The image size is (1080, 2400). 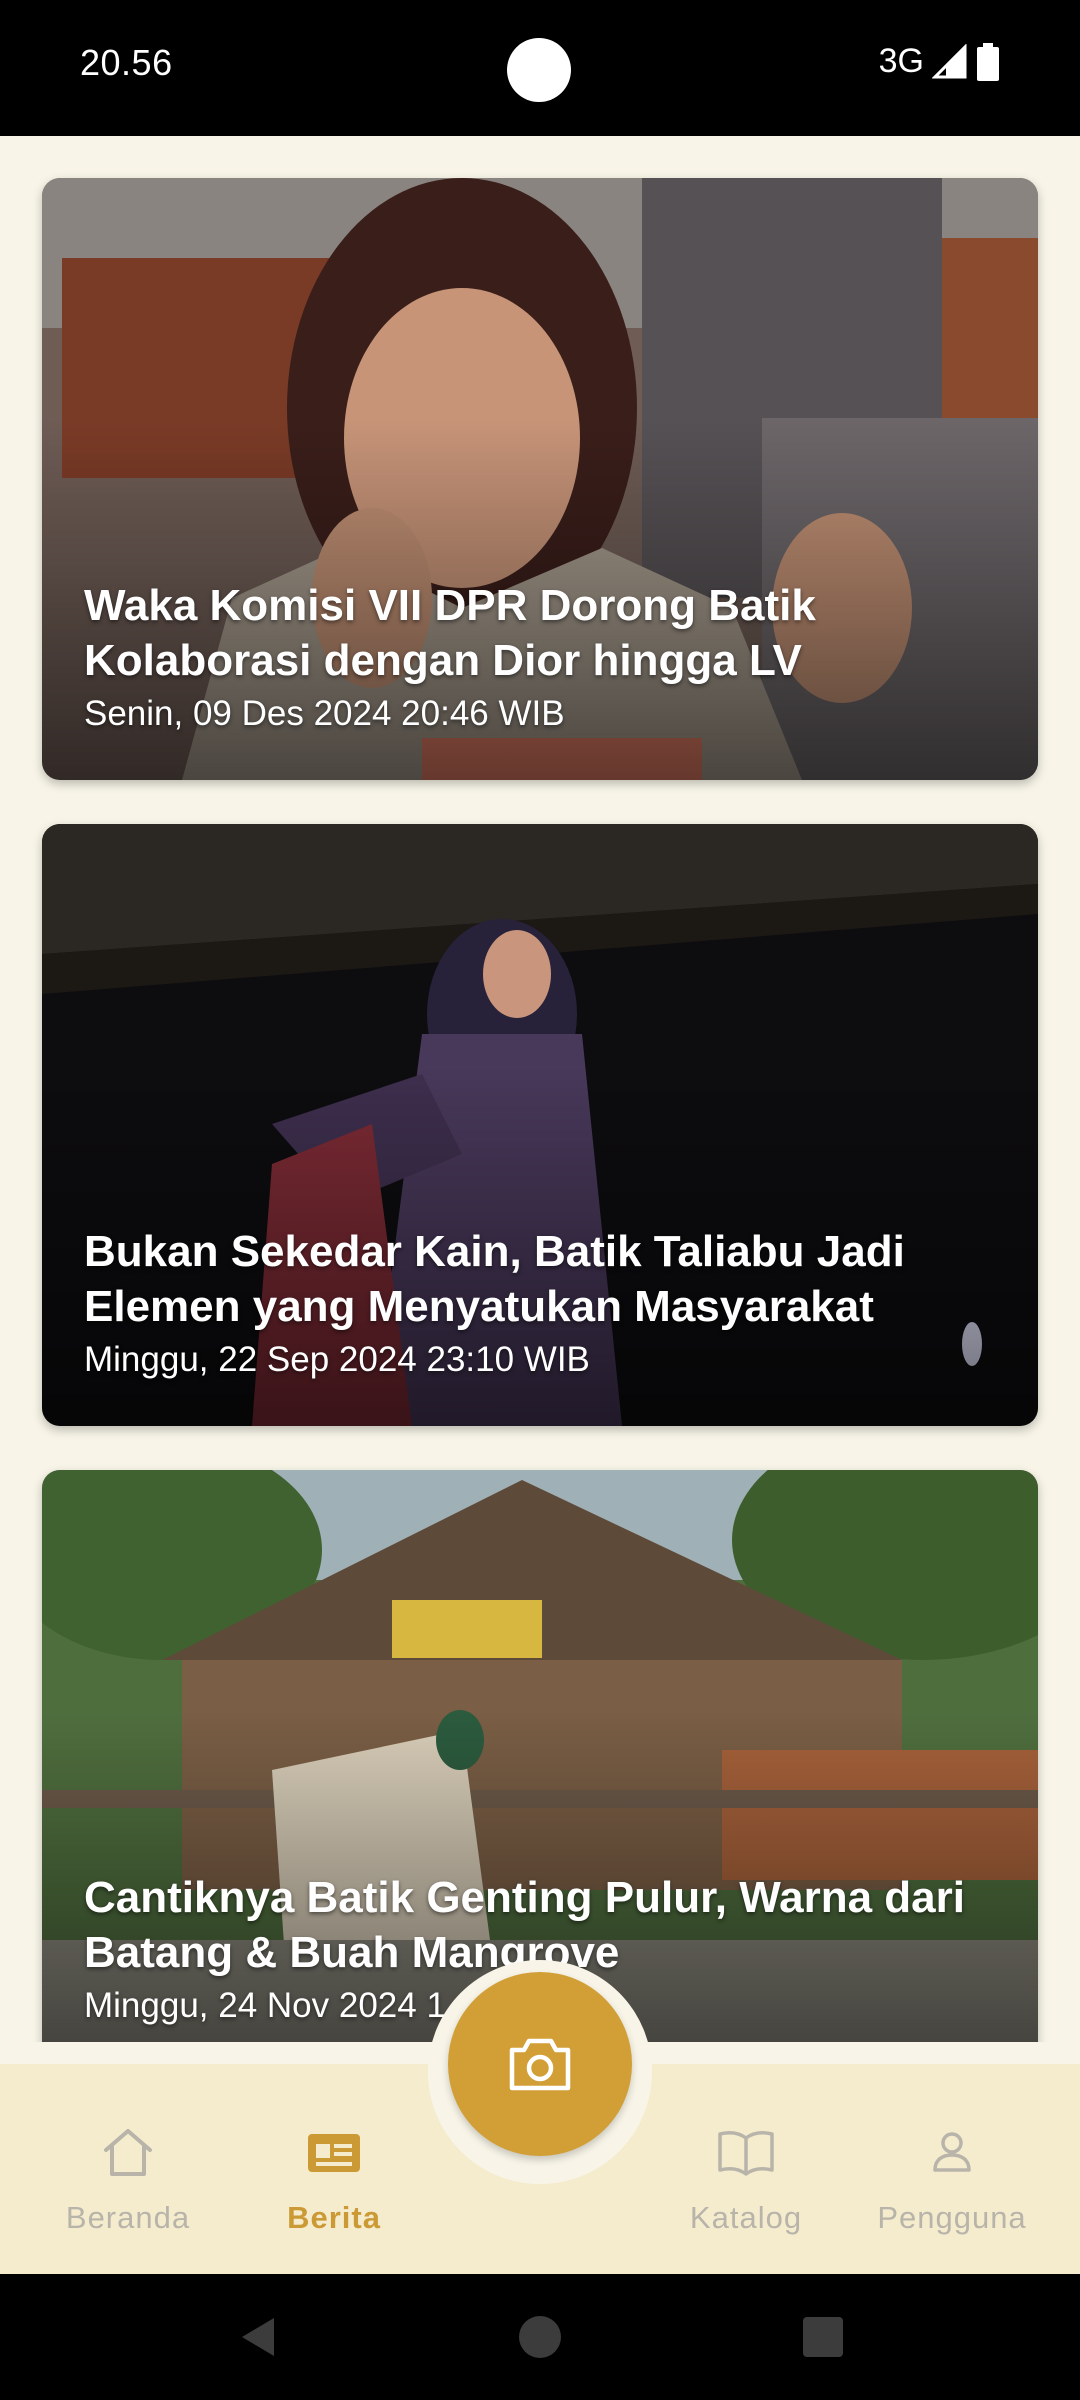 I want to click on system-nav-bar, so click(x=540, y=2337).